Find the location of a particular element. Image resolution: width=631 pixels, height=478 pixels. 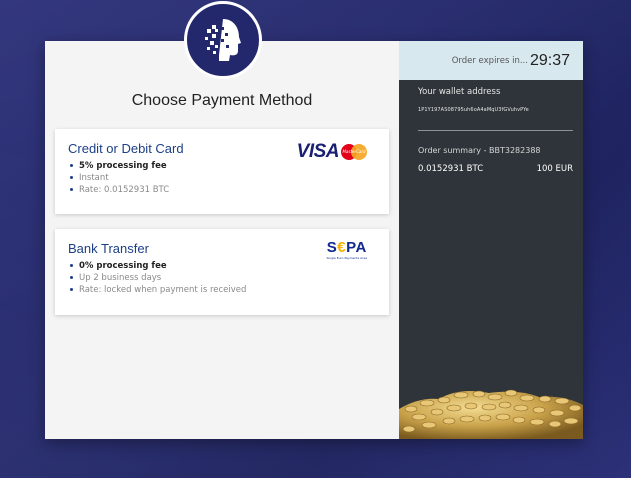

order-amount-eur: 100 EUR is located at coordinates (554, 169).